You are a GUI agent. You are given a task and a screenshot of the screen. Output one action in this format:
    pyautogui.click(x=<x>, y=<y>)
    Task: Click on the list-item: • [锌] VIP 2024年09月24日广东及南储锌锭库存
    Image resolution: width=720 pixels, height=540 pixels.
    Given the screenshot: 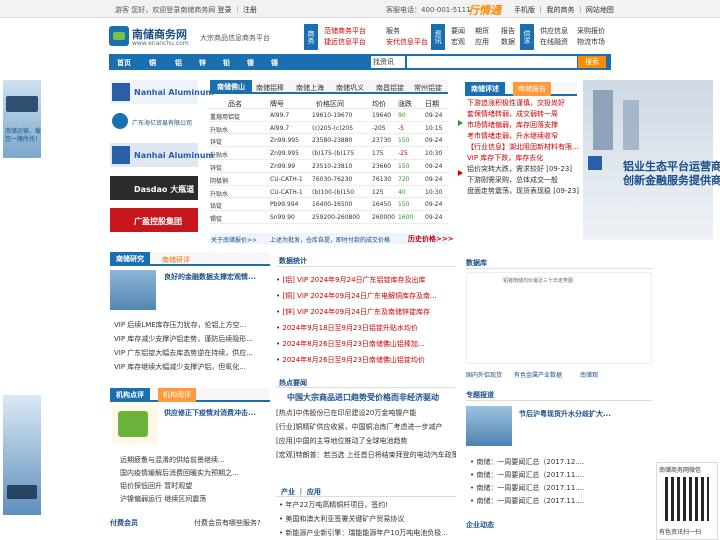 What is the action you would take?
    pyautogui.click(x=366, y=312)
    